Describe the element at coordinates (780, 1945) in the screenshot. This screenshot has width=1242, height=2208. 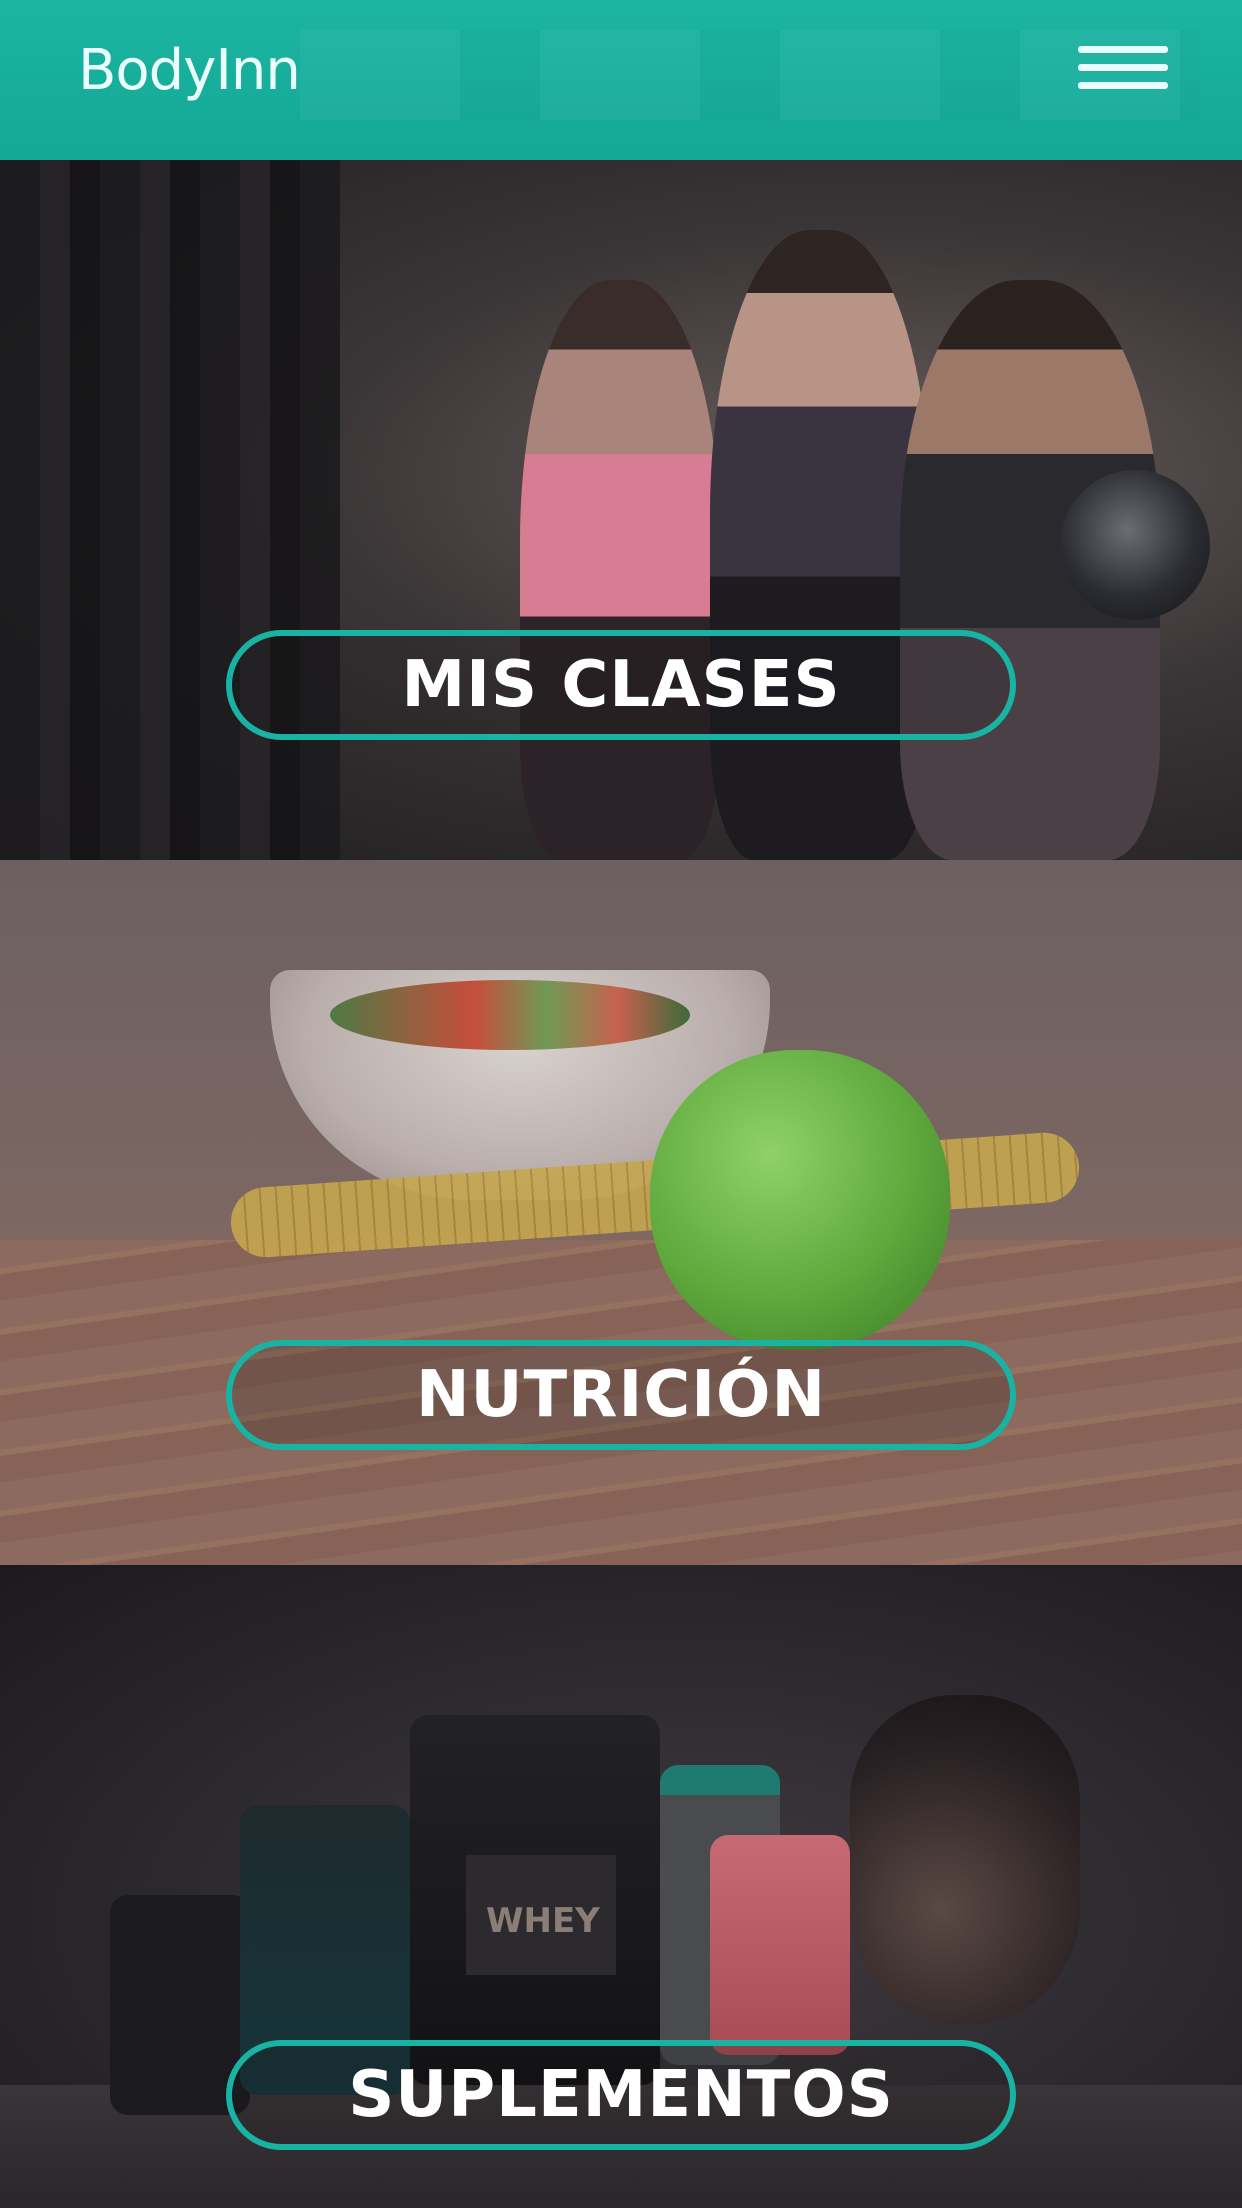
I see `pink-shaker-image` at that location.